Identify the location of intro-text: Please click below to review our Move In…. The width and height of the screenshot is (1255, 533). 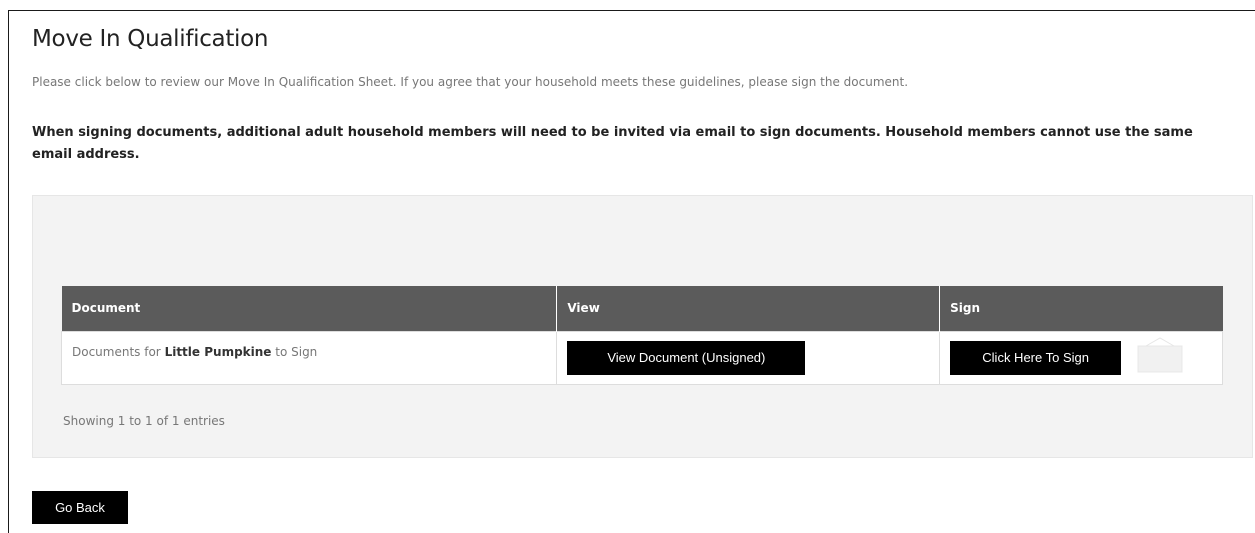
(470, 82).